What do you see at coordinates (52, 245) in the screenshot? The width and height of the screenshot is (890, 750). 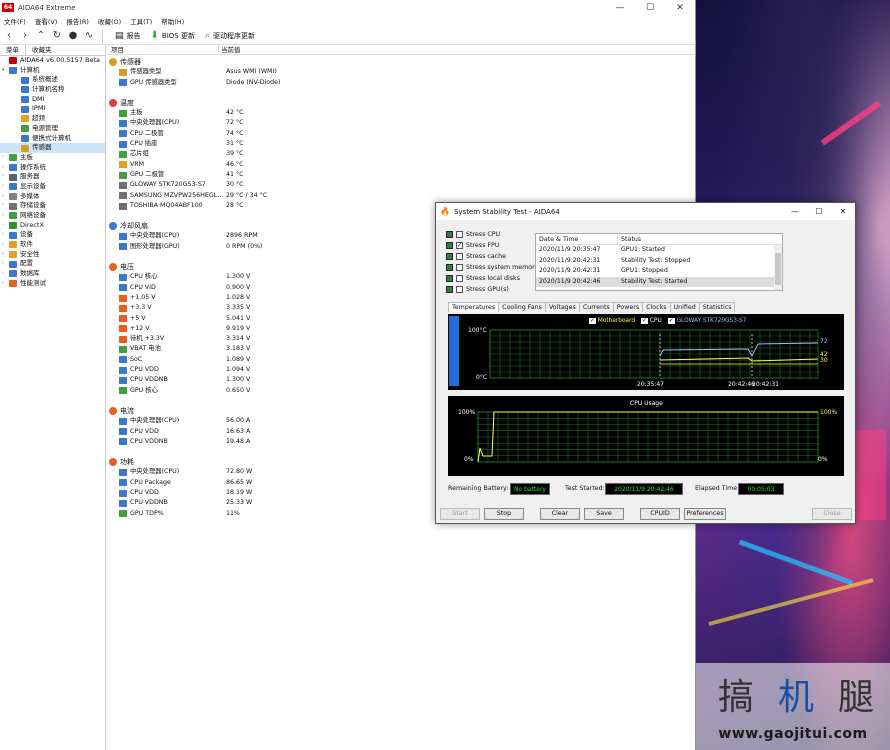 I see `tree-item: › 软件` at bounding box center [52, 245].